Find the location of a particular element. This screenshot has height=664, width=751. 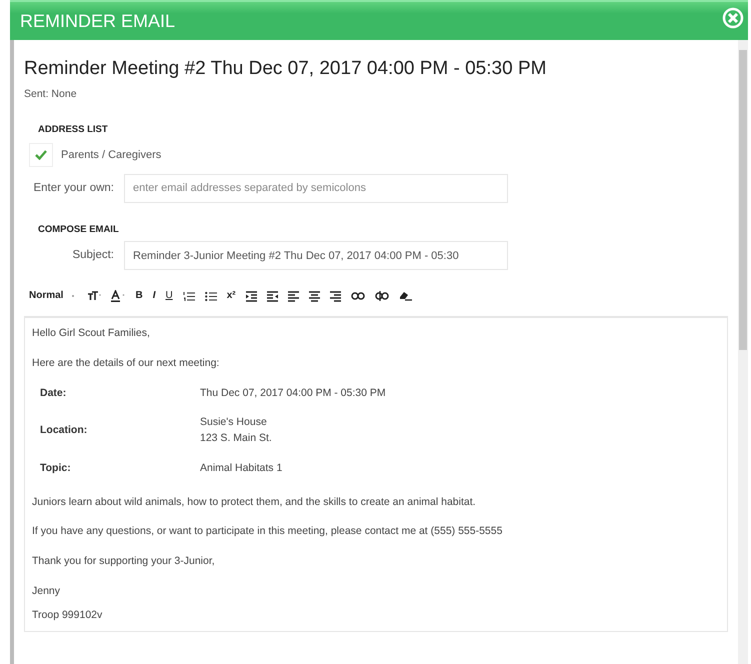

scrollbar is located at coordinates (743, 352).